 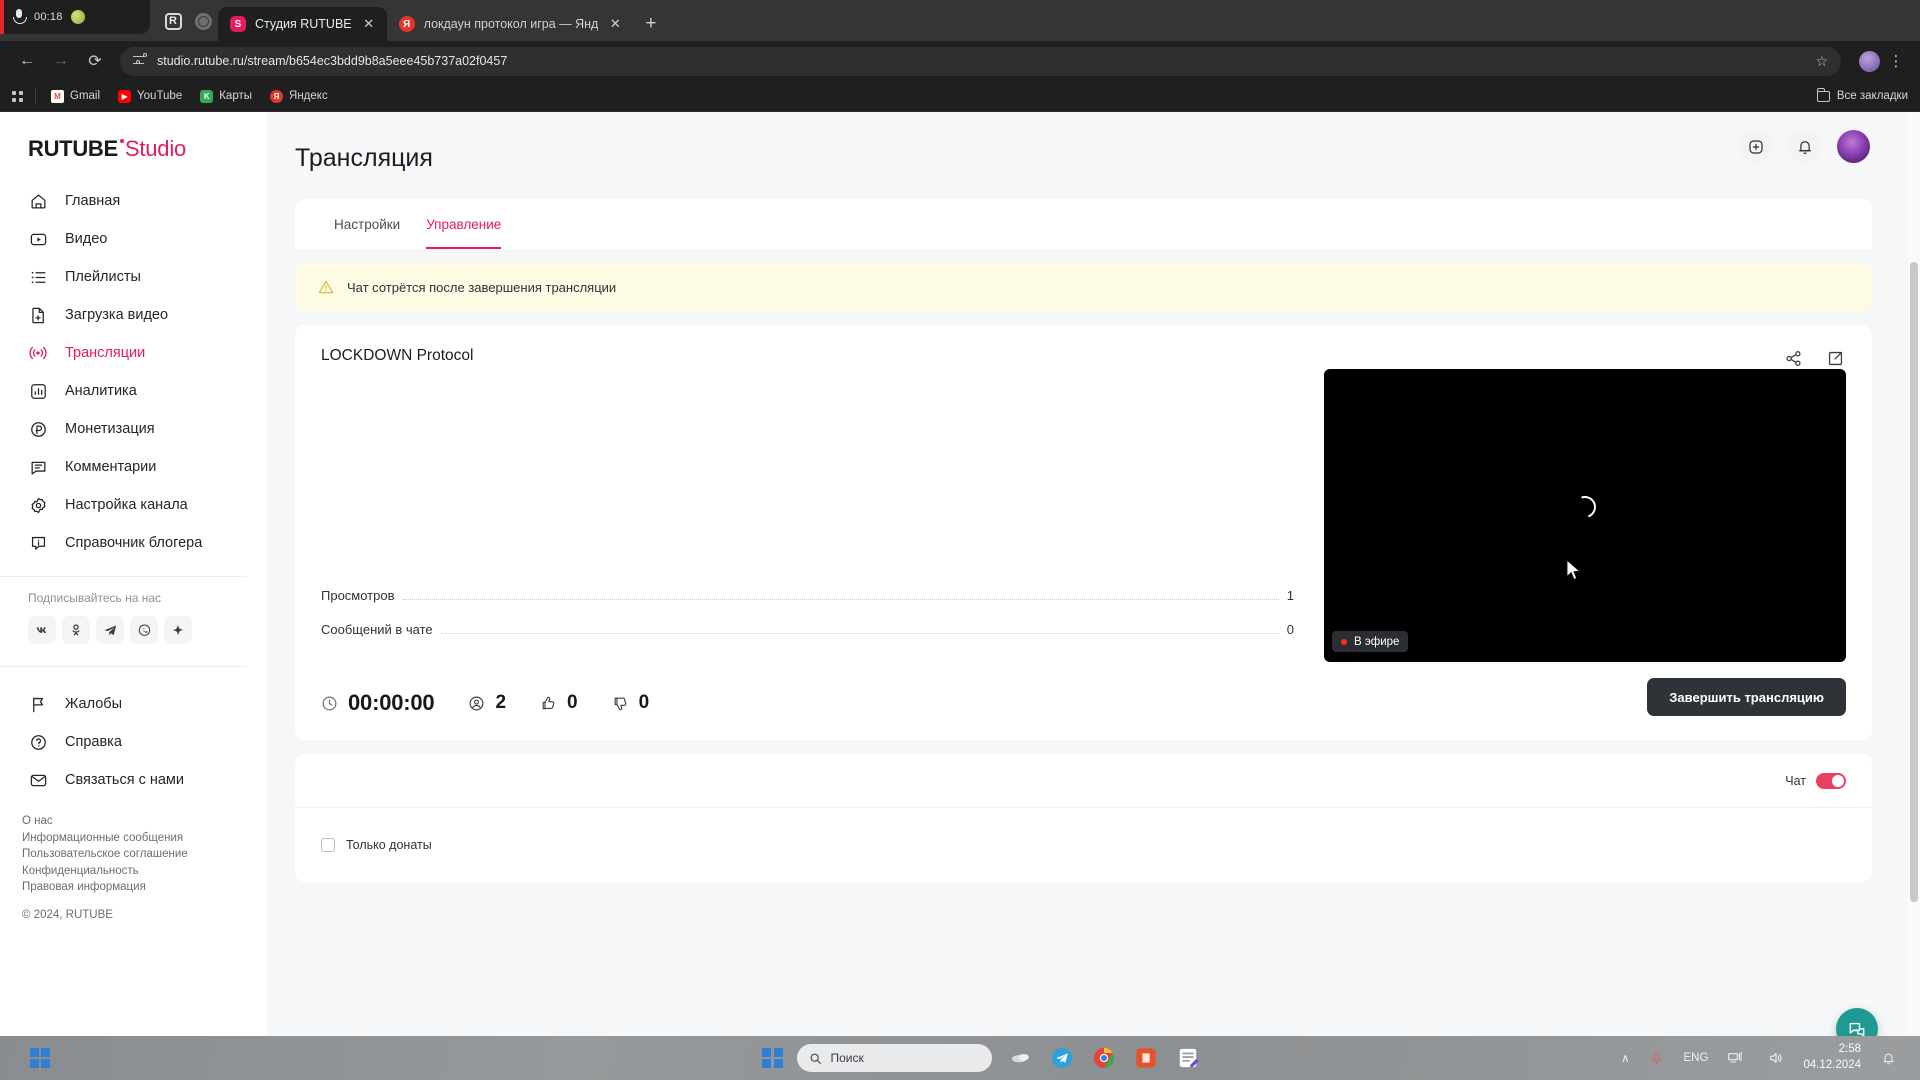 I want to click on live-badge-label: В эфире, so click(x=1377, y=641).